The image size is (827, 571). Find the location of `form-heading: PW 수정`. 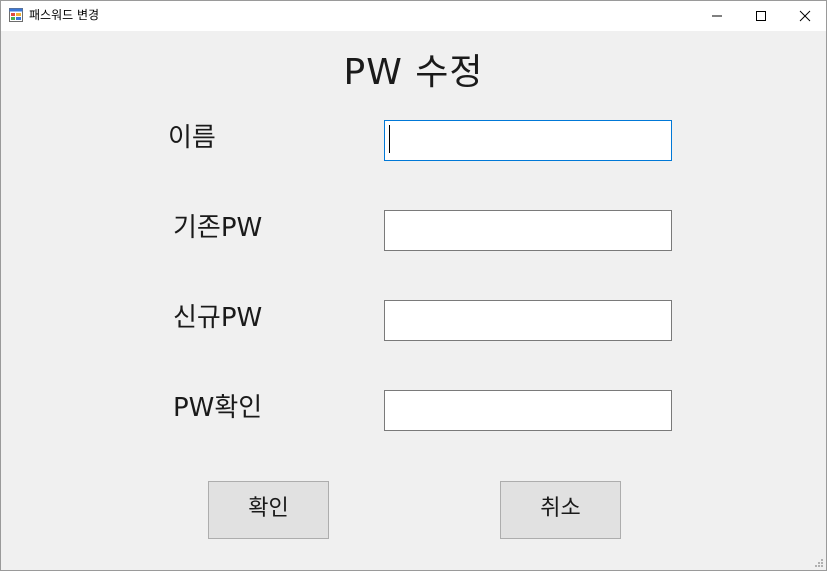

form-heading: PW 수정 is located at coordinates (413, 72).